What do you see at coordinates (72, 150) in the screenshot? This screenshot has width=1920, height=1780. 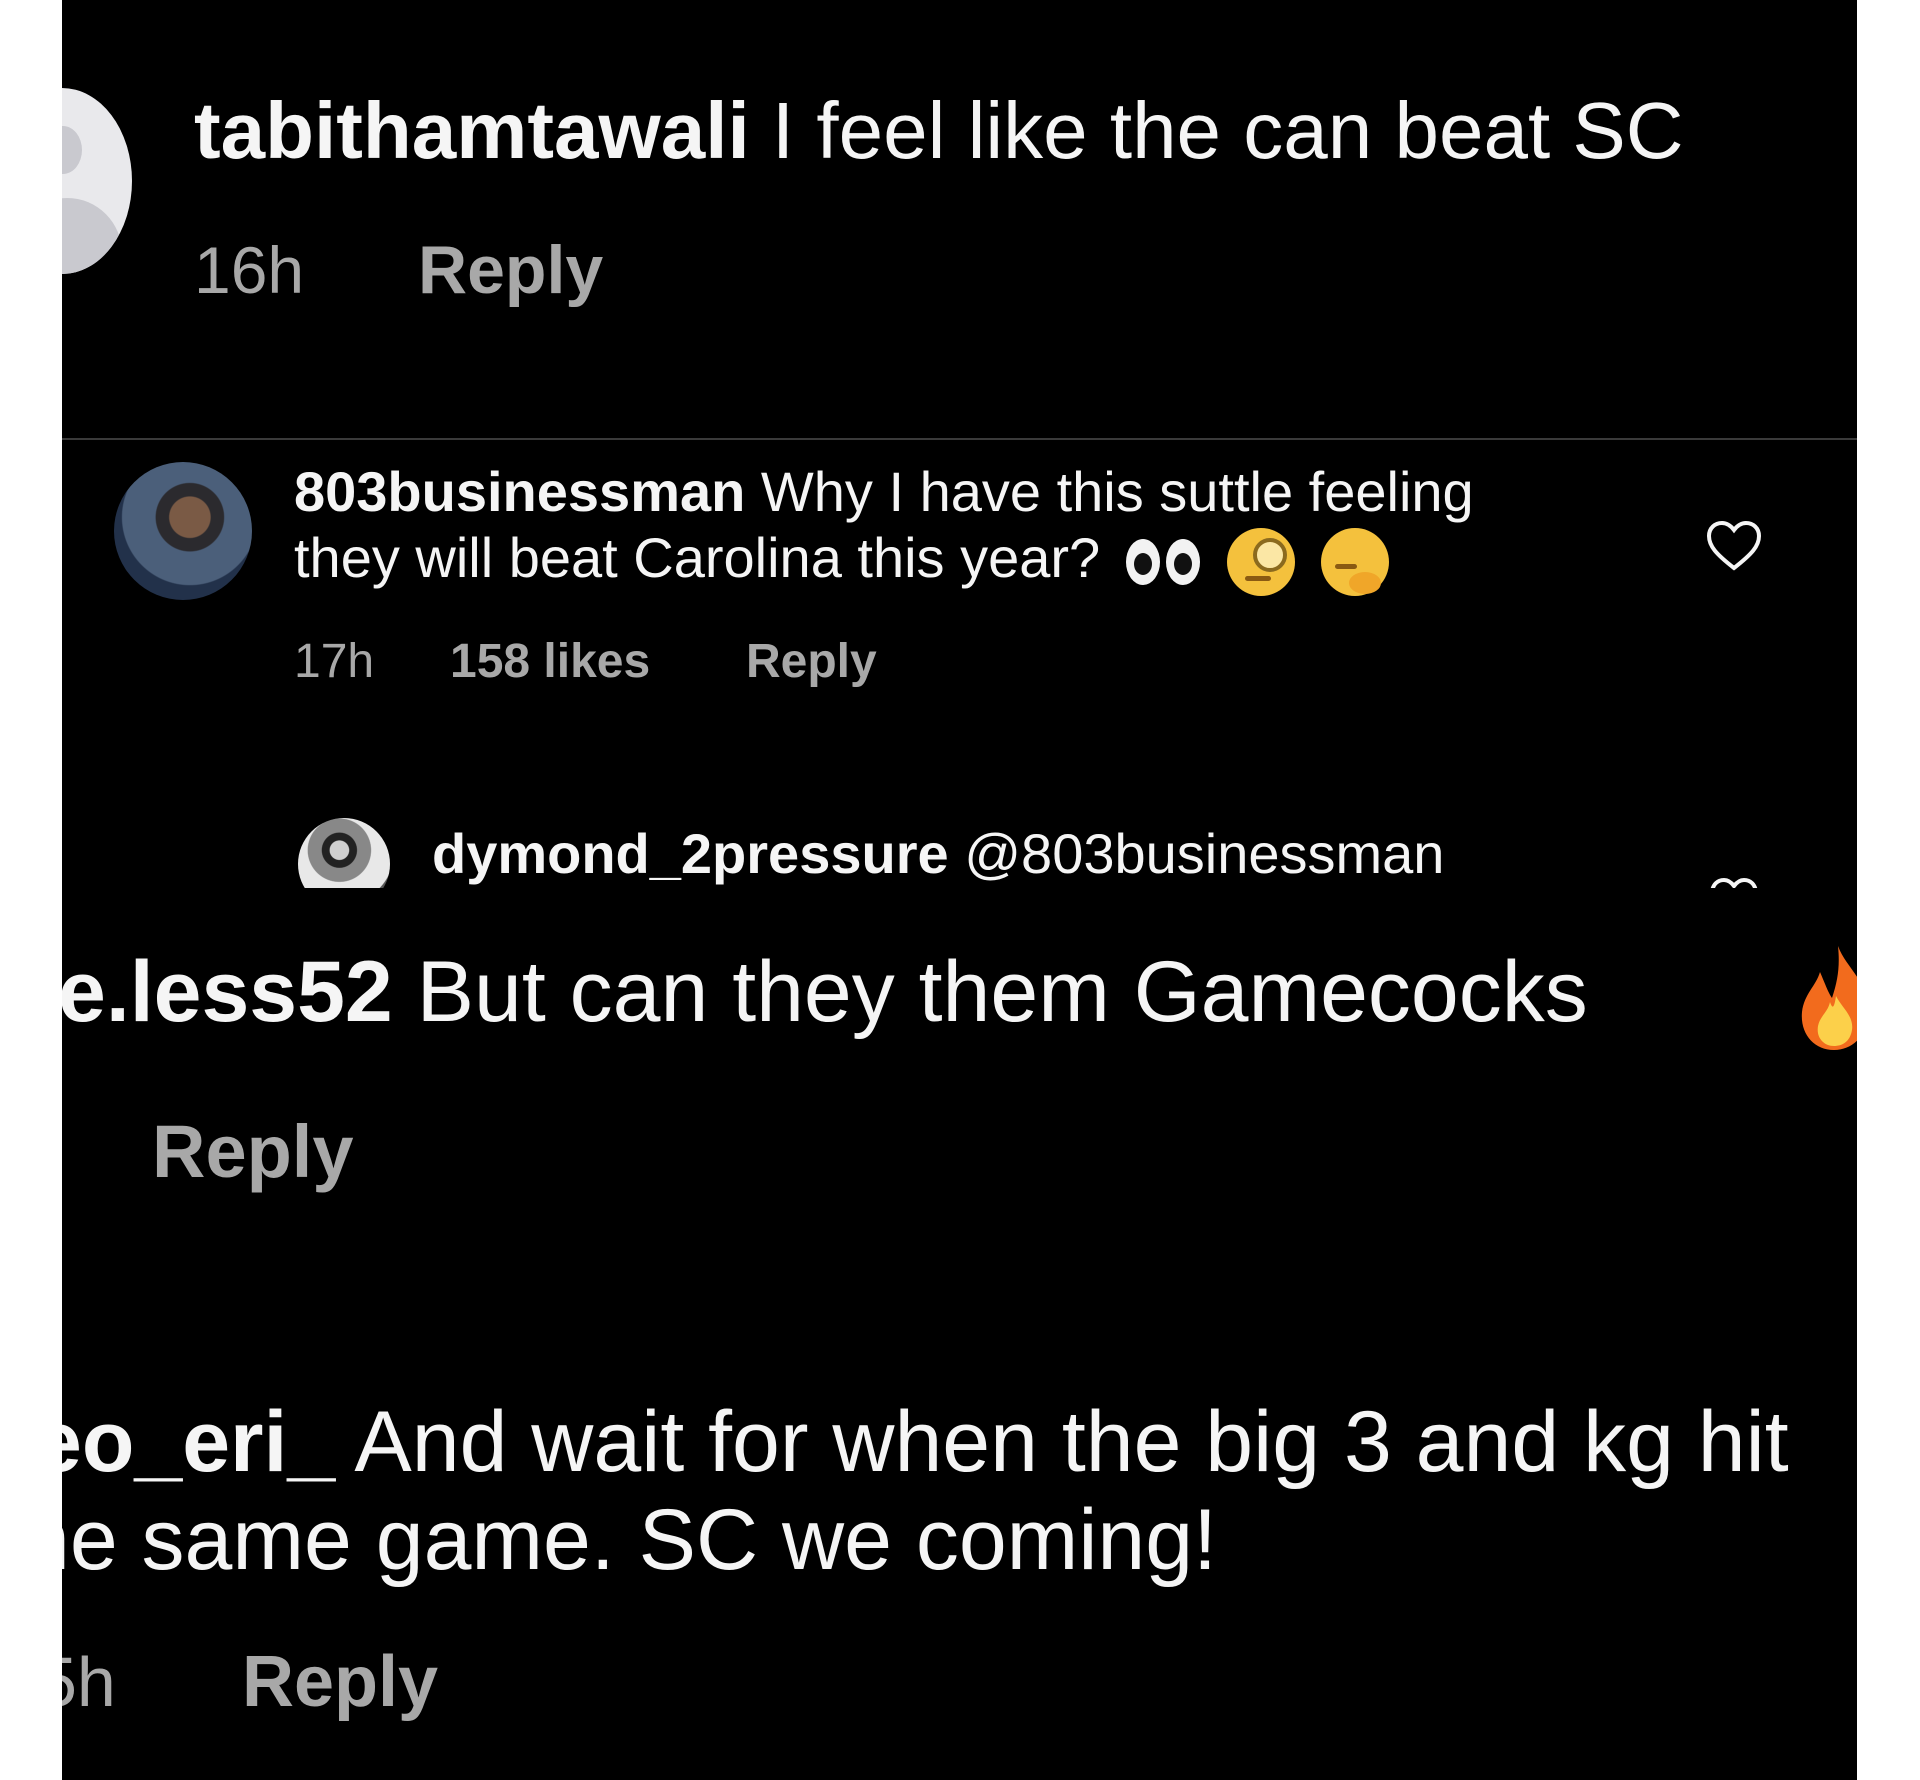 I see `avatar-head-shape` at bounding box center [72, 150].